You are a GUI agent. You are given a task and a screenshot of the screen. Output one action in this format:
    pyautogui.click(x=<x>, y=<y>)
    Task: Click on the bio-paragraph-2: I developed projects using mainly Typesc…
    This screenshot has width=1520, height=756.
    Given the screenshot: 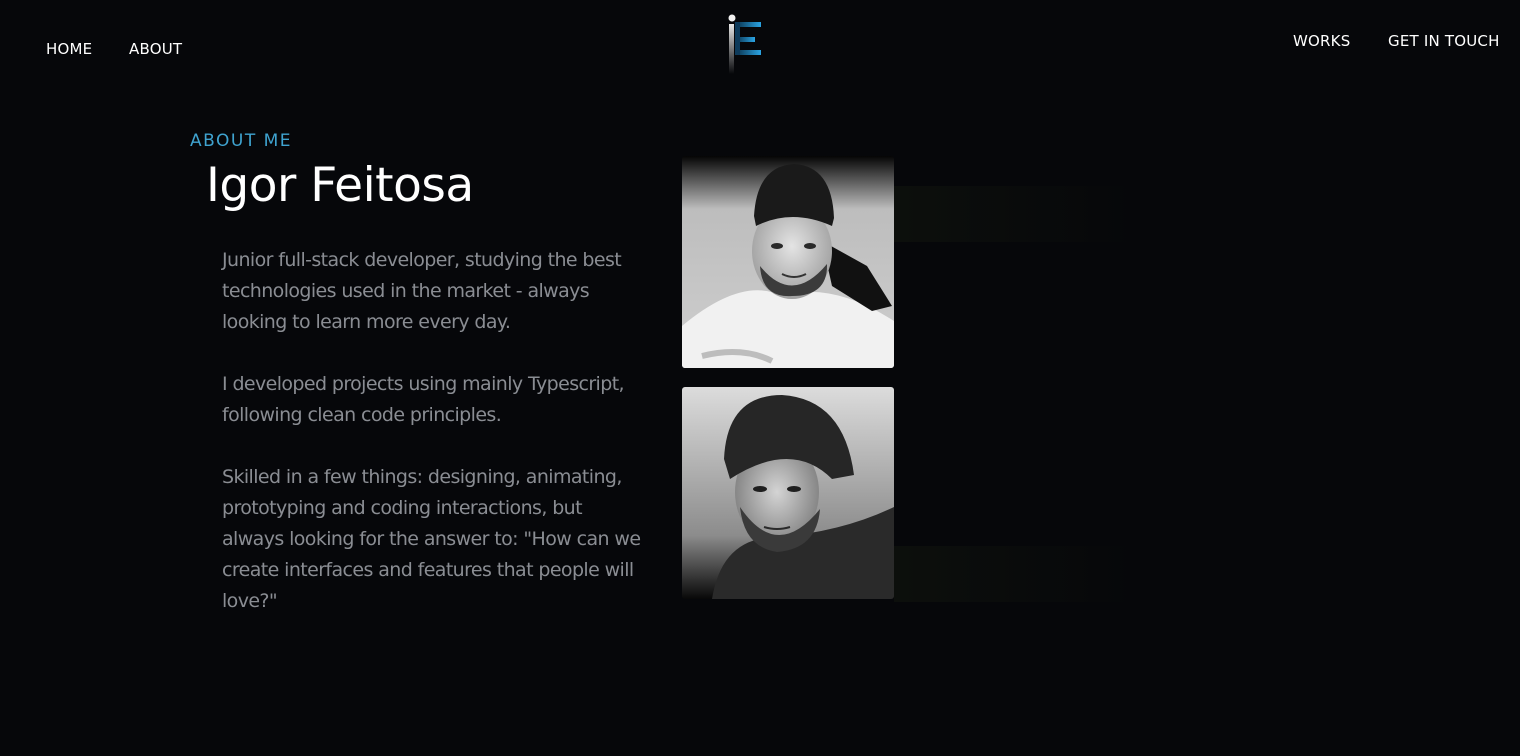 What is the action you would take?
    pyautogui.click(x=423, y=399)
    